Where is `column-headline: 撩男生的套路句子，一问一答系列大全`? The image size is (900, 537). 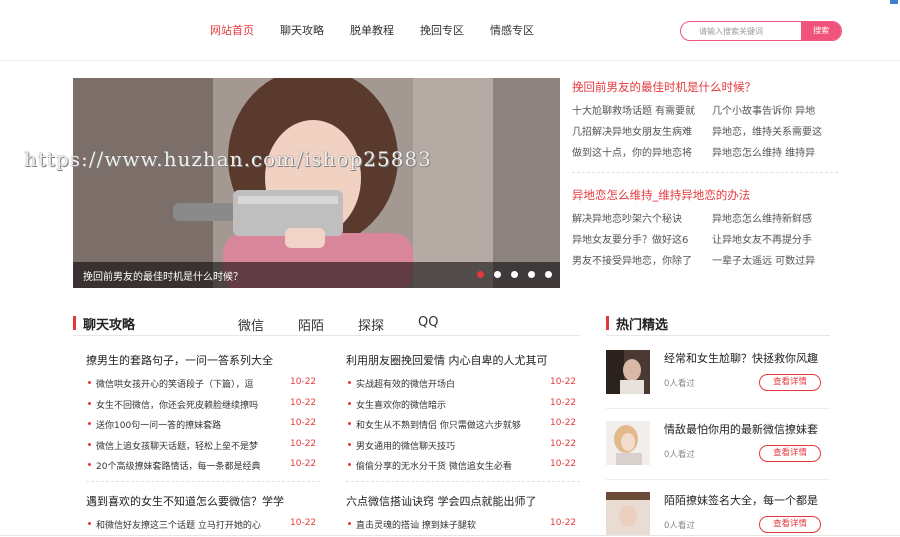 column-headline: 撩男生的套路句子，一问一答系列大全 is located at coordinates (203, 360).